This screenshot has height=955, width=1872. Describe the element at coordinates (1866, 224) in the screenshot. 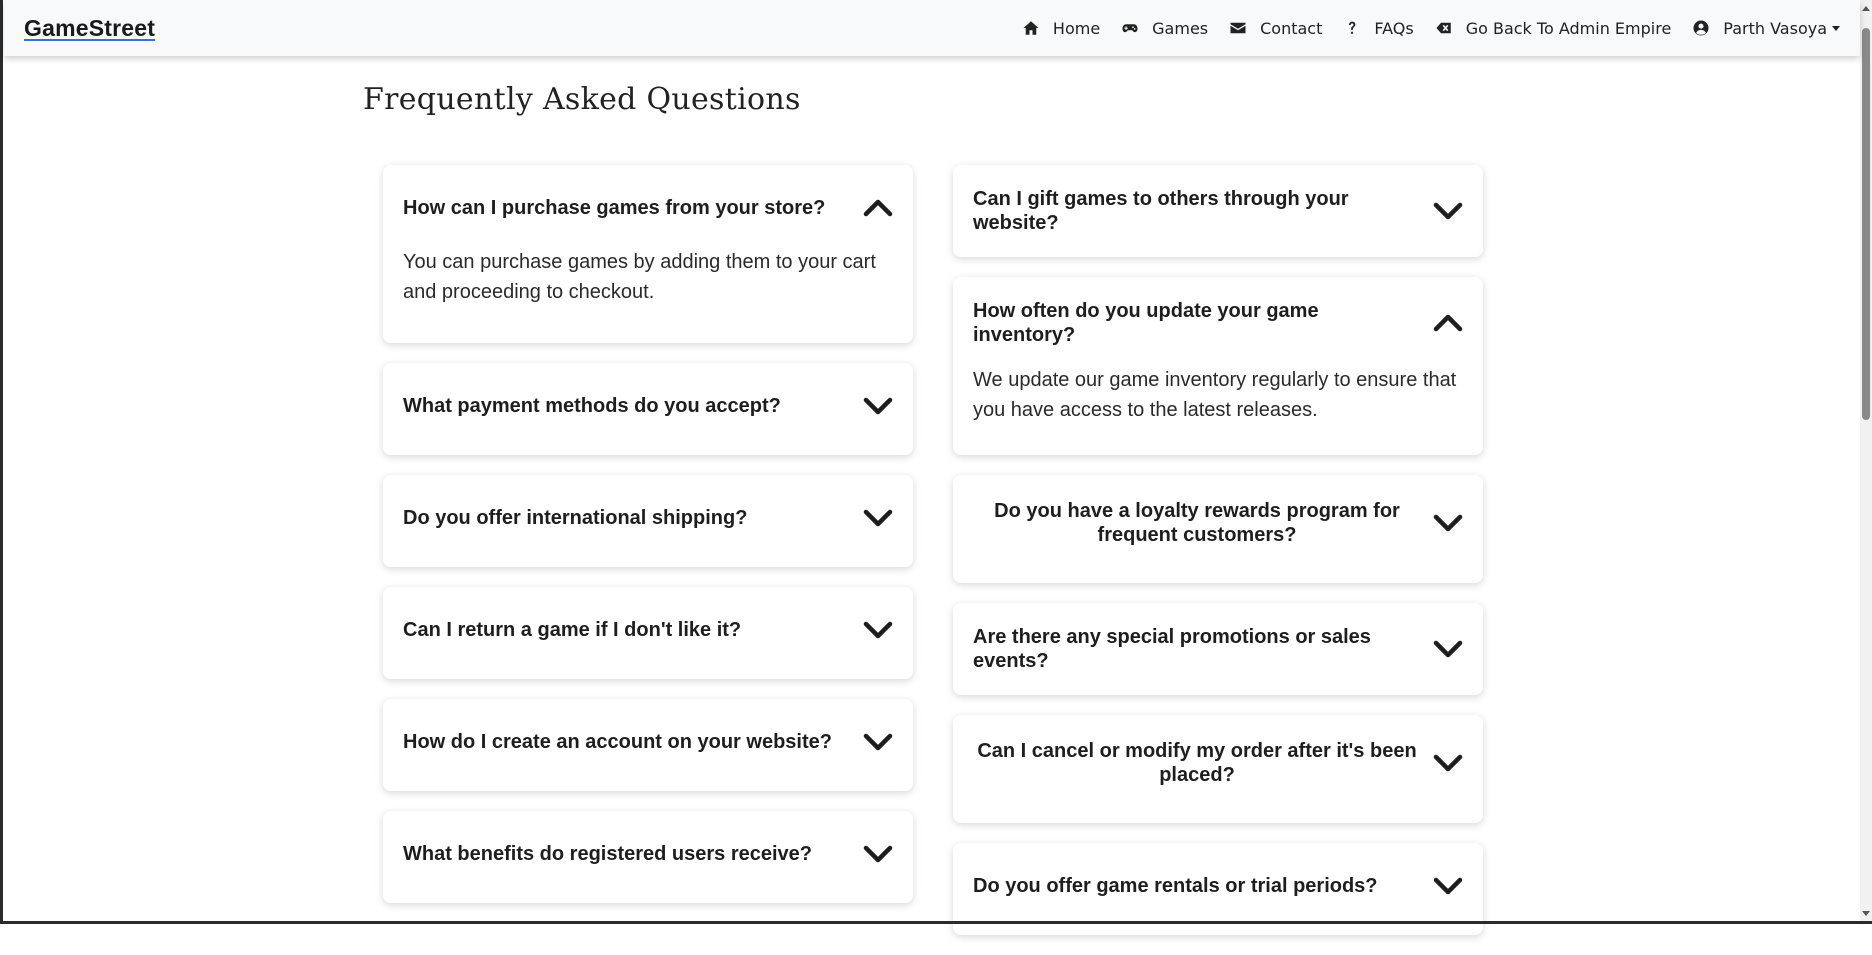

I see `scrollbar-thumb` at that location.